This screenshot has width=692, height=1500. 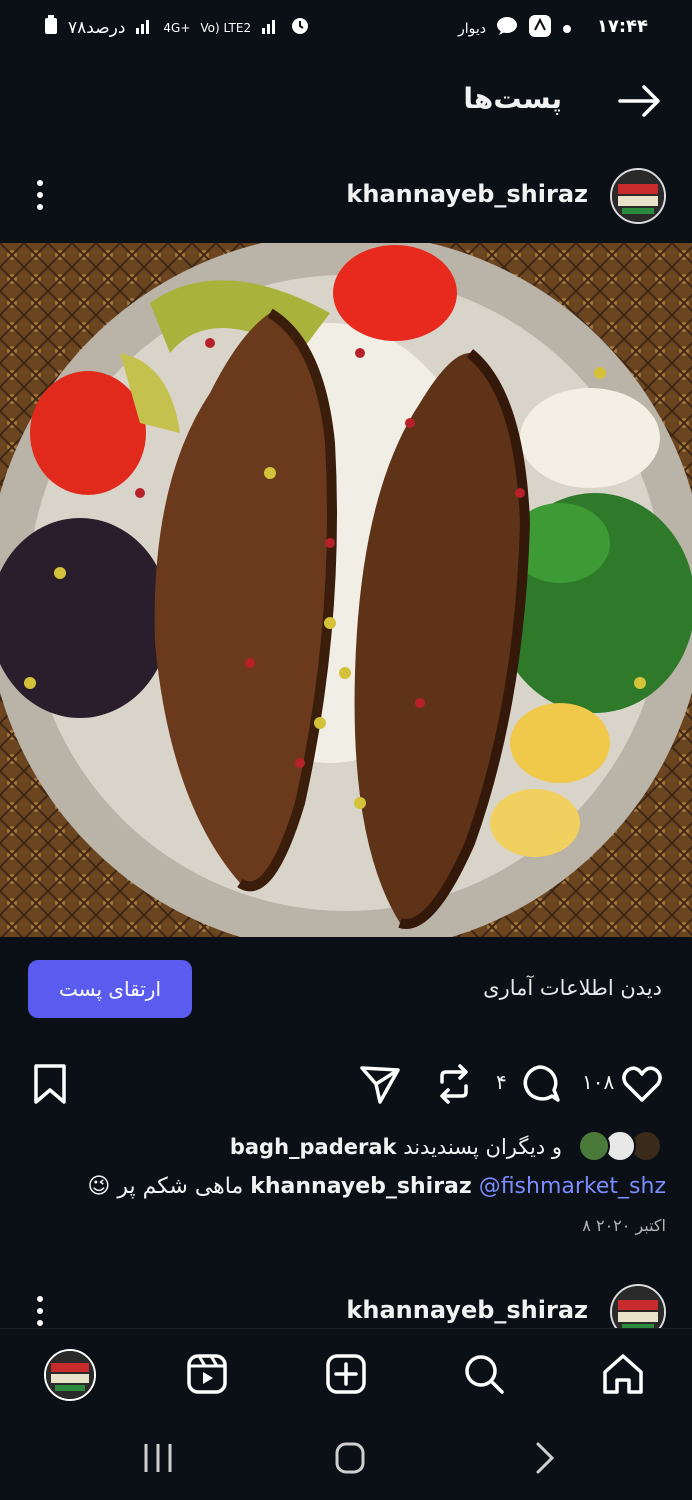 What do you see at coordinates (313, 1147) in the screenshot?
I see `liked-by-user: bagh_paderak` at bounding box center [313, 1147].